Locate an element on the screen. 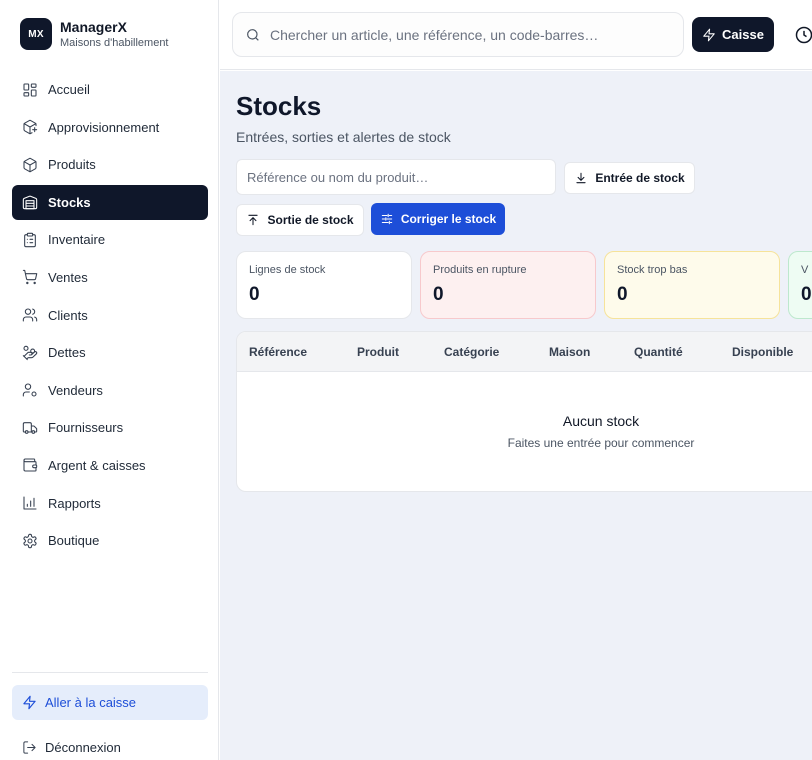 Image resolution: width=812 pixels, height=760 pixels. stock-exit-label: Sortie de stock is located at coordinates (310, 220).